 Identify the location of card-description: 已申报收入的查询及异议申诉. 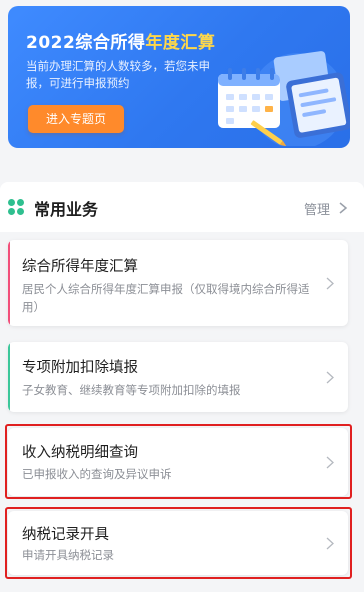
(97, 474).